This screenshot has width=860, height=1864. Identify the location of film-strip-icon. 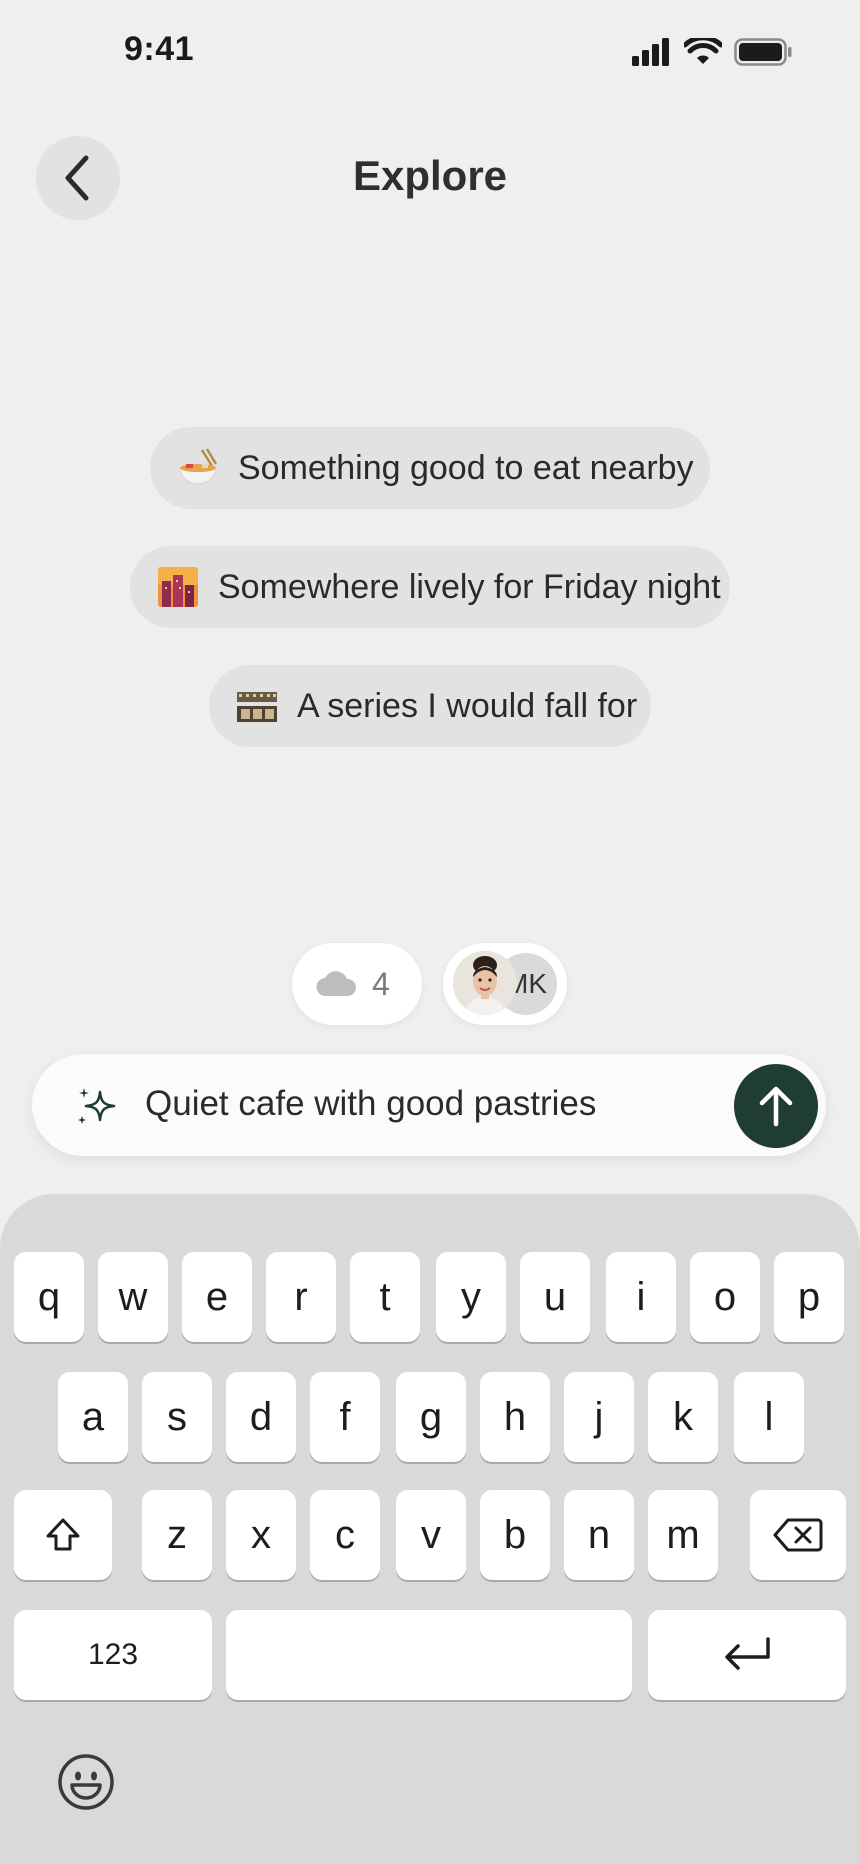
(257, 706).